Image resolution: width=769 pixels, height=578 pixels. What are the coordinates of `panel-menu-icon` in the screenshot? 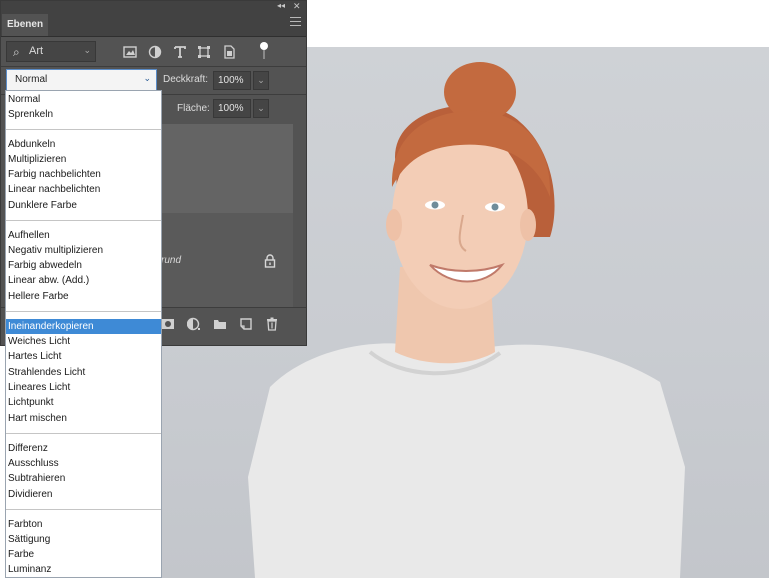 It's located at (295, 22).